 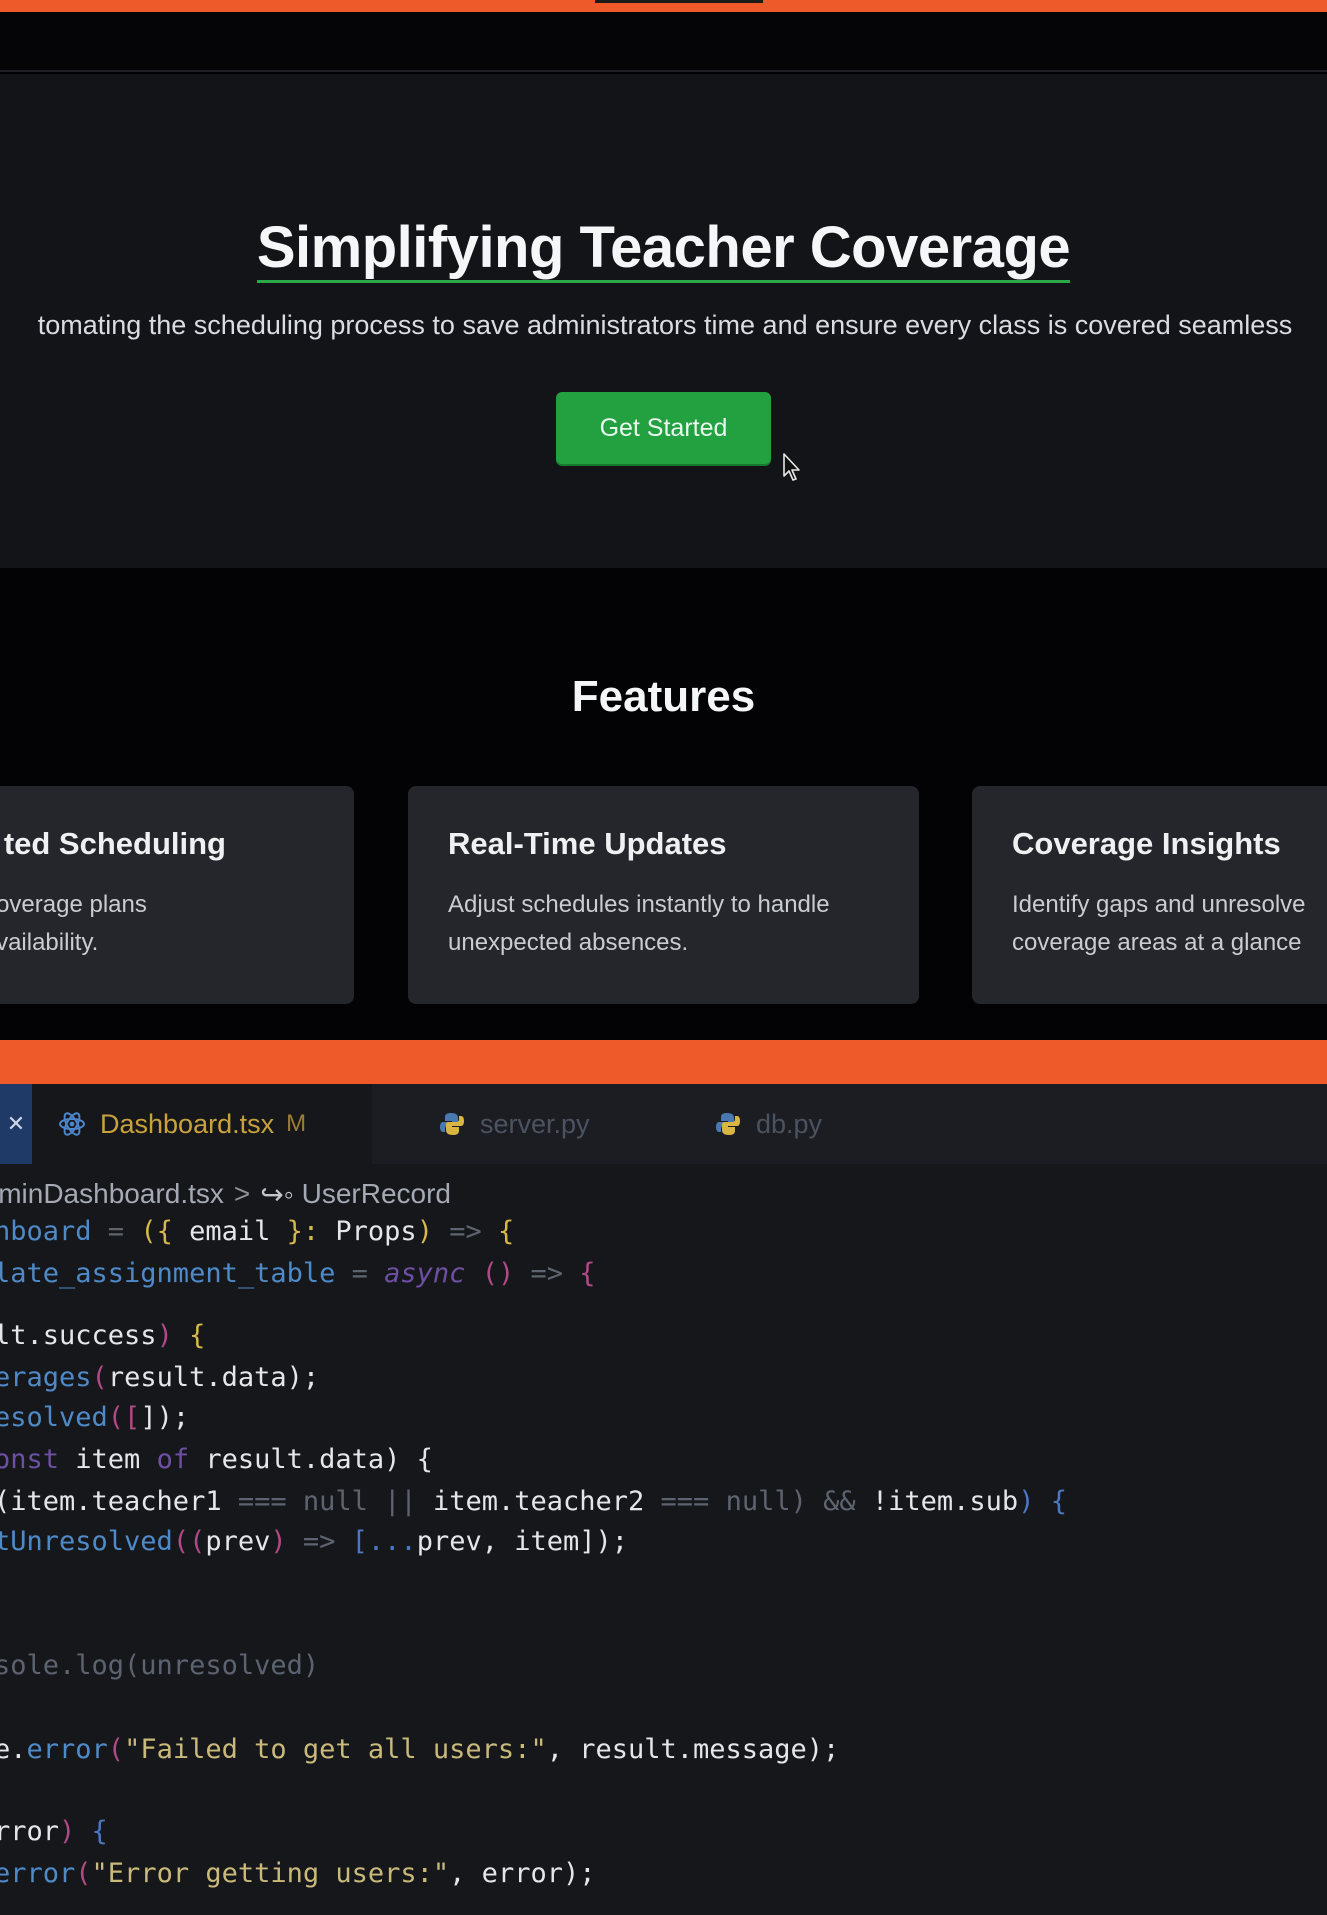 I want to click on middle-frame-bar, so click(x=663, y=1062).